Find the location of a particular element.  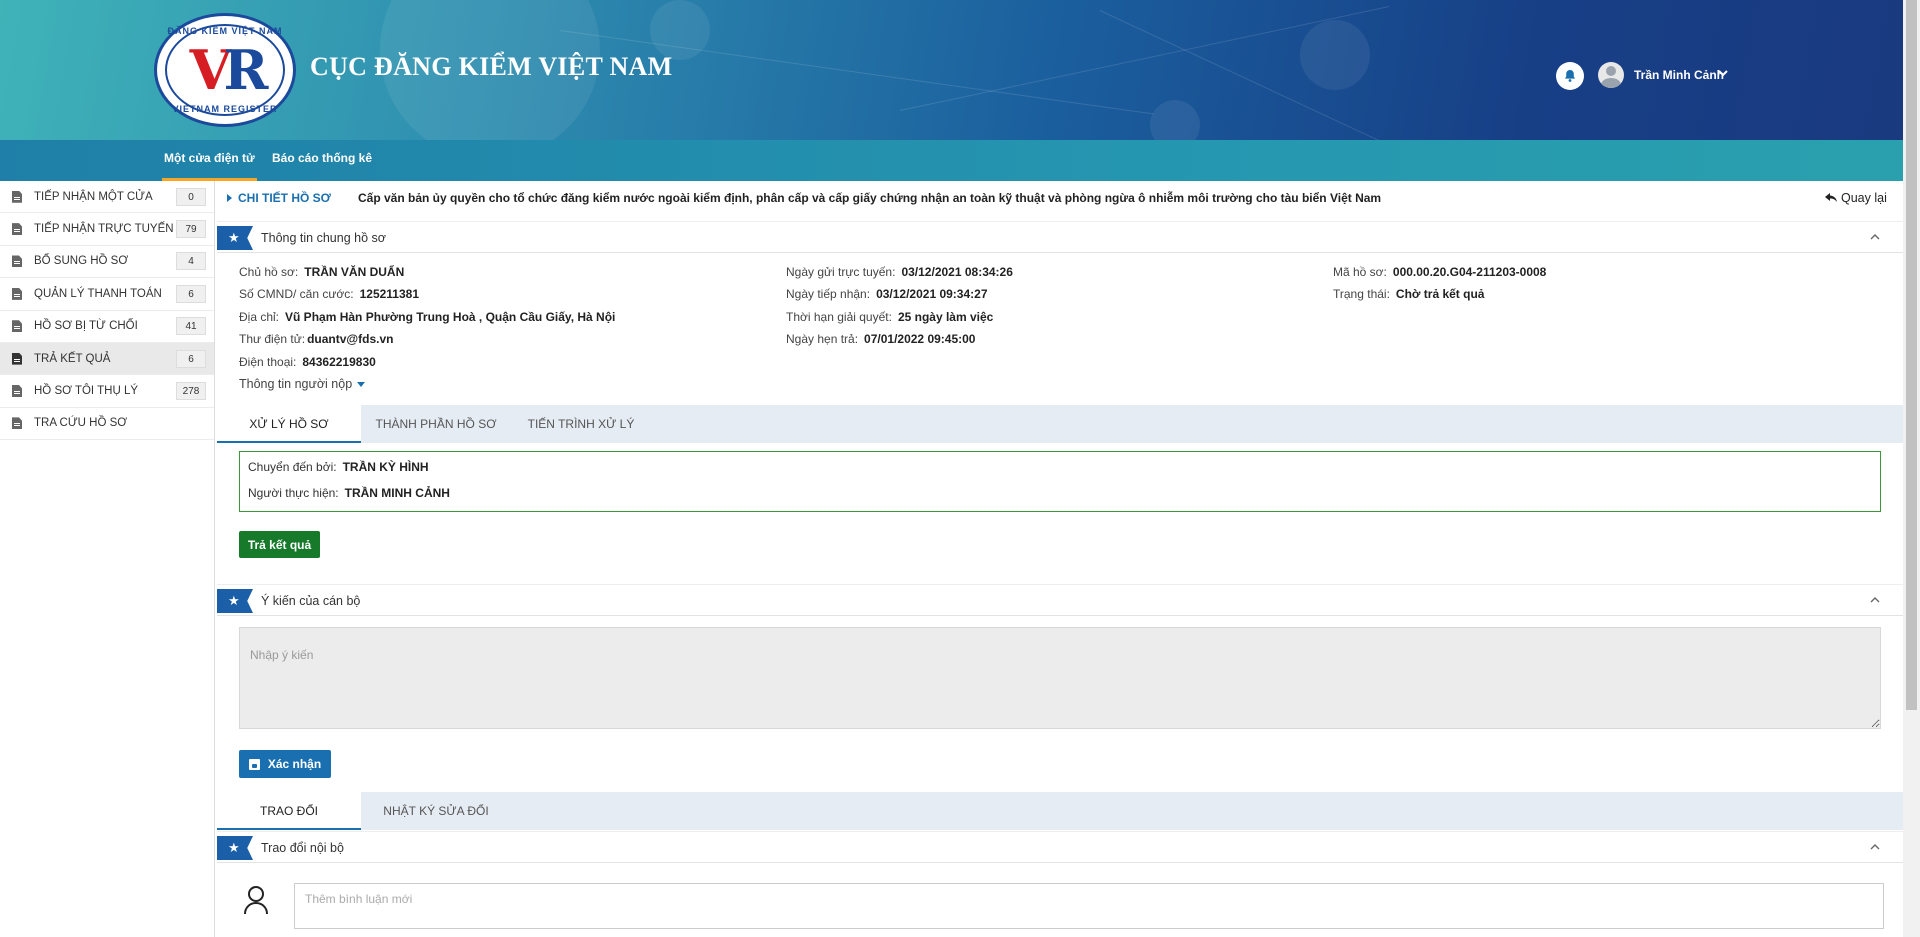

logo-top-text: ĐĂNG KIỂM VIỆT NAM is located at coordinates (225, 31).